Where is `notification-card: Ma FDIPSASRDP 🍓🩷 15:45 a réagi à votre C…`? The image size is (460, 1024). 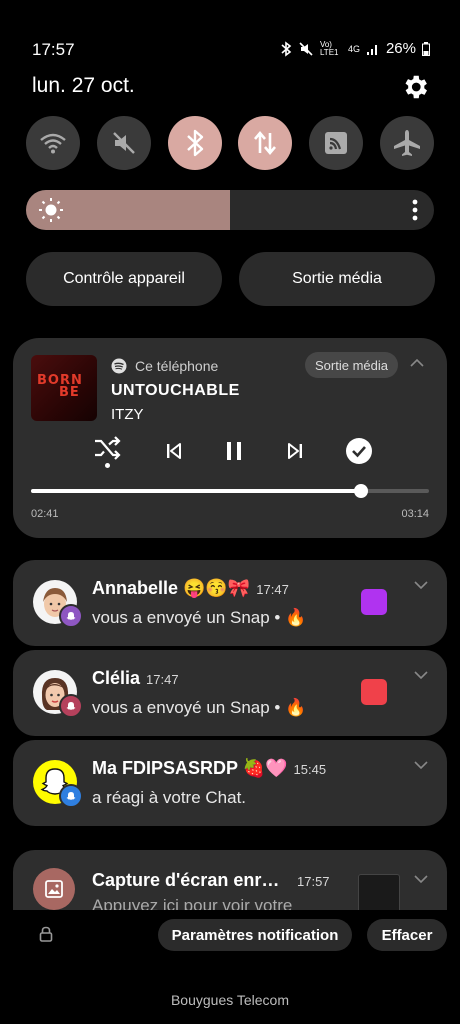 notification-card: Ma FDIPSASRDP 🍓🩷 15:45 a réagi à votre C… is located at coordinates (230, 783).